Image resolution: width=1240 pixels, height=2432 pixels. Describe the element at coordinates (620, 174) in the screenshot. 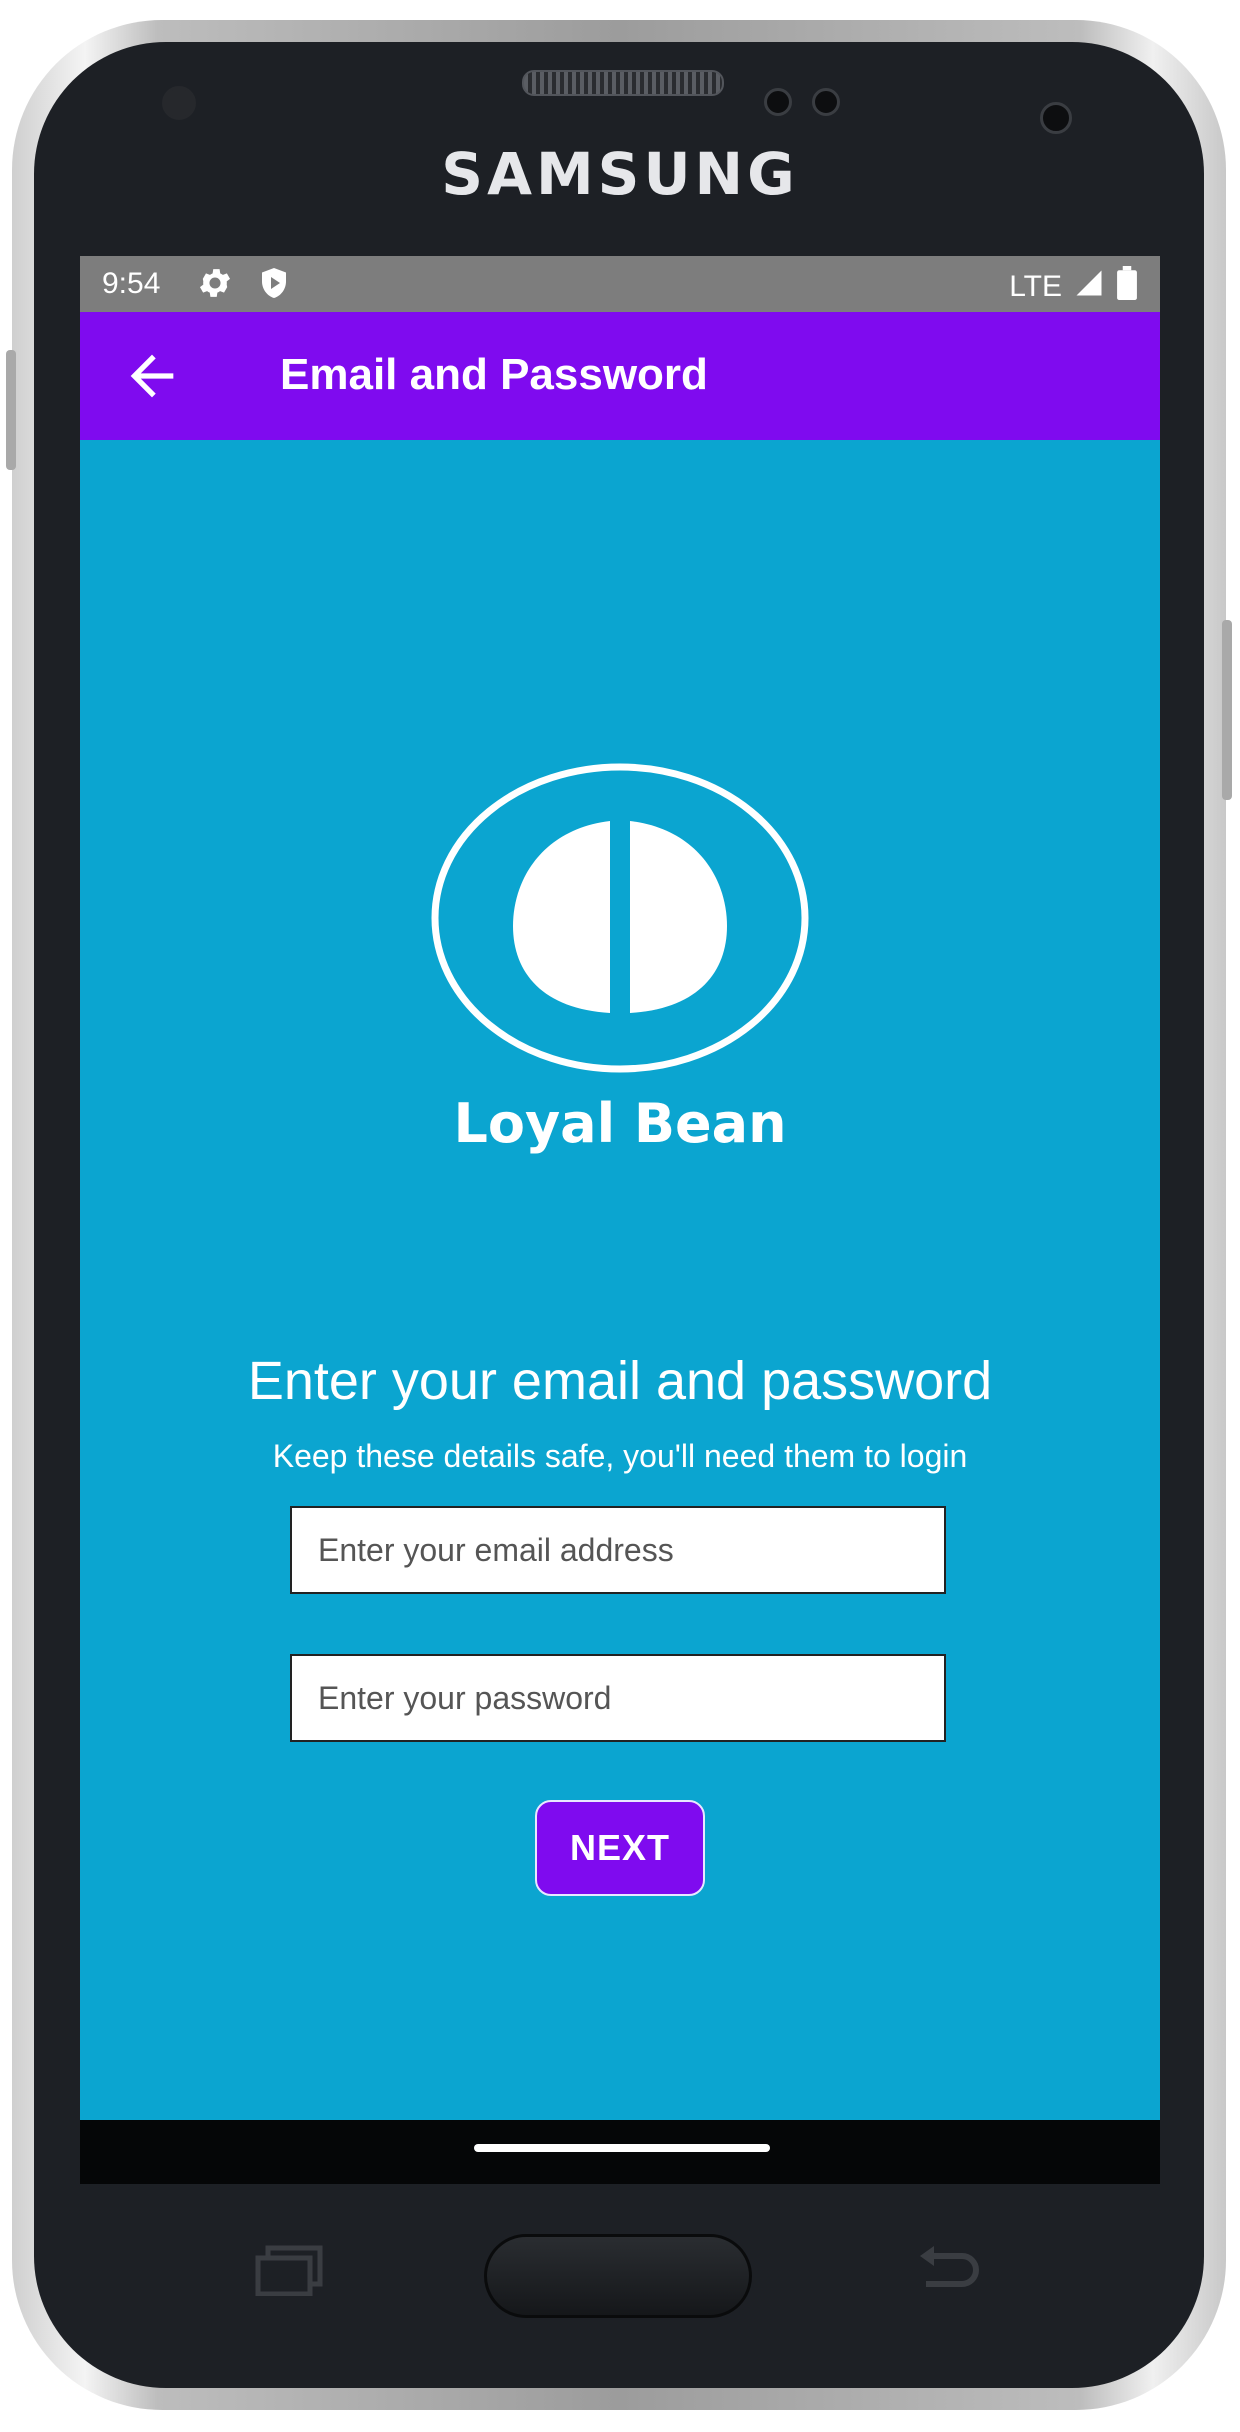

I see `device-brand-label: SAMSUNG` at that location.